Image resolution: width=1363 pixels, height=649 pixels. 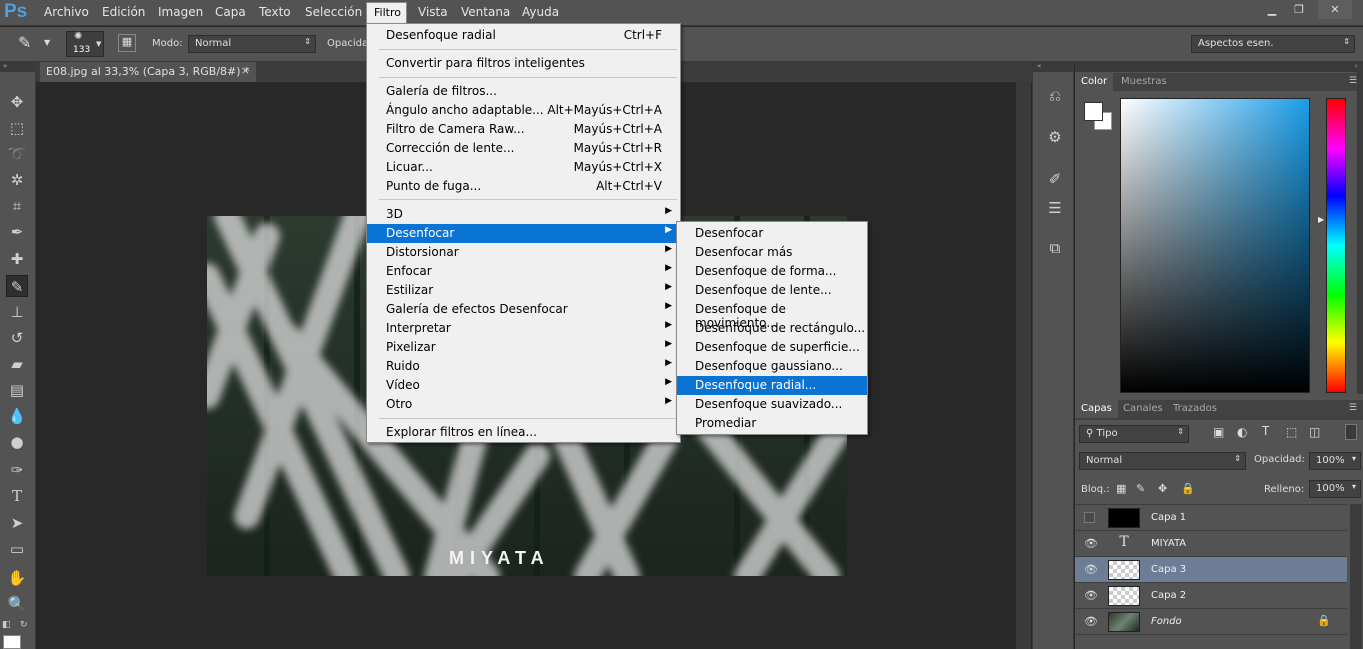 What do you see at coordinates (1299, 9) in the screenshot?
I see `restore-button: ❐` at bounding box center [1299, 9].